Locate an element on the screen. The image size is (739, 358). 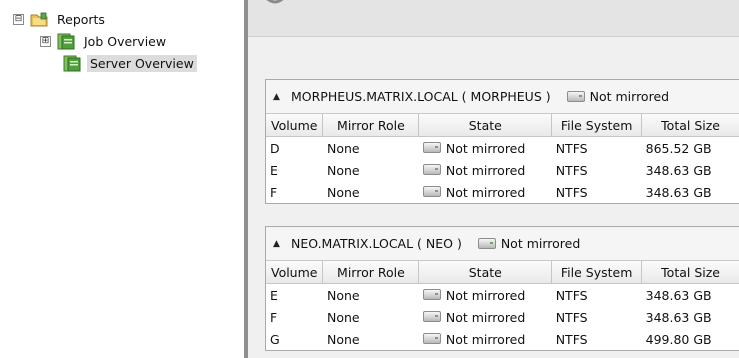
cell-total-size: 499.80 GB is located at coordinates (678, 339).